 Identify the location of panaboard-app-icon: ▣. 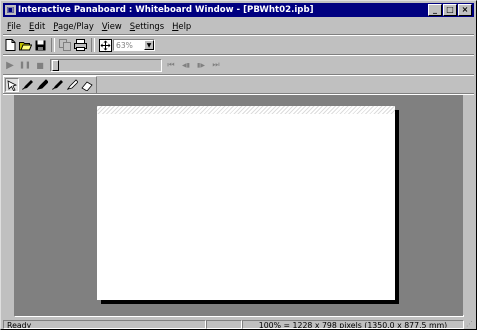
(10, 10).